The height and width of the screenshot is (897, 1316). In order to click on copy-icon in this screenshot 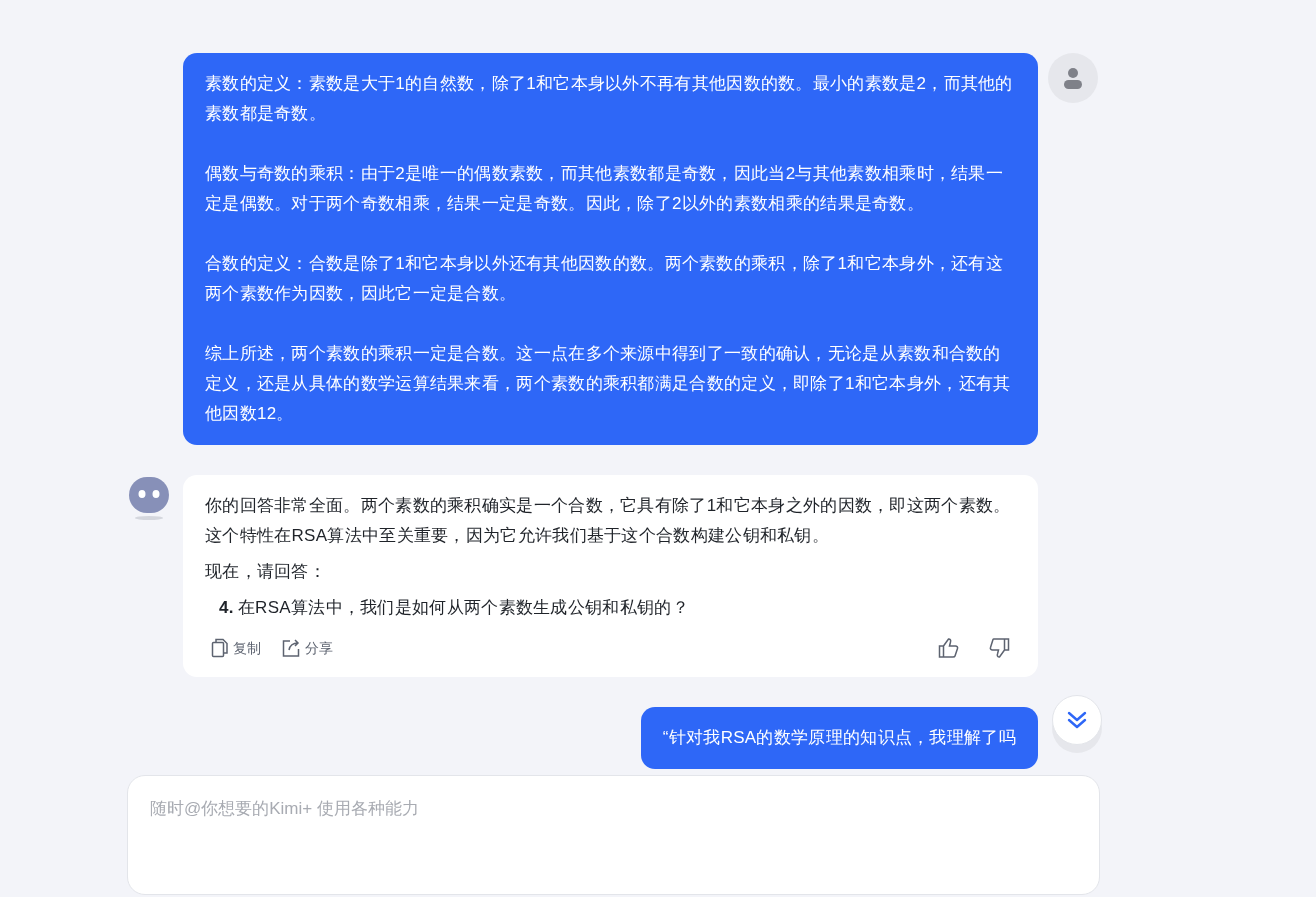, I will do `click(220, 648)`.